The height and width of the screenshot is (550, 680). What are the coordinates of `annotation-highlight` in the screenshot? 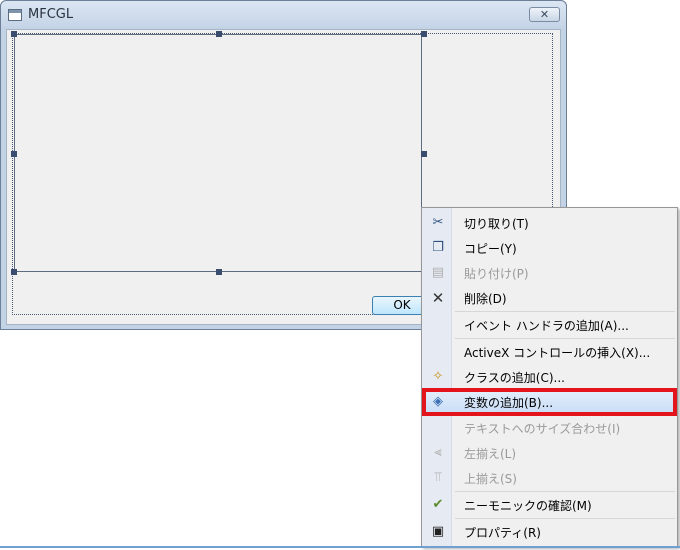 It's located at (549, 402).